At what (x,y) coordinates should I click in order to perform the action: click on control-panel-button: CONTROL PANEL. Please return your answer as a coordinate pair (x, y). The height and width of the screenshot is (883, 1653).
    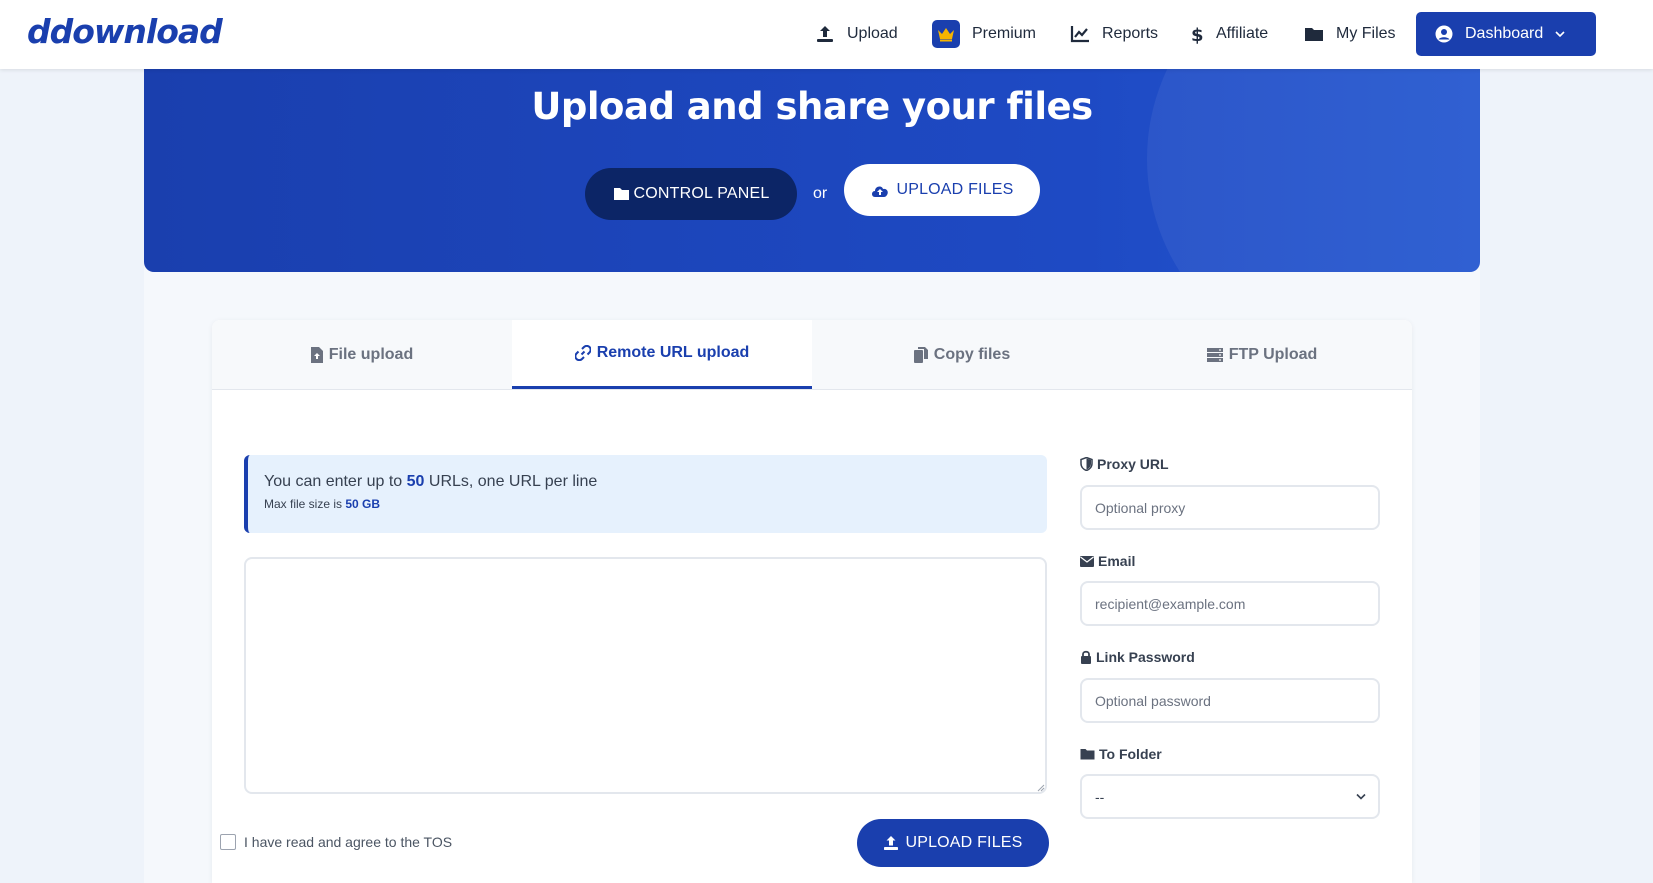
    Looking at the image, I should click on (691, 194).